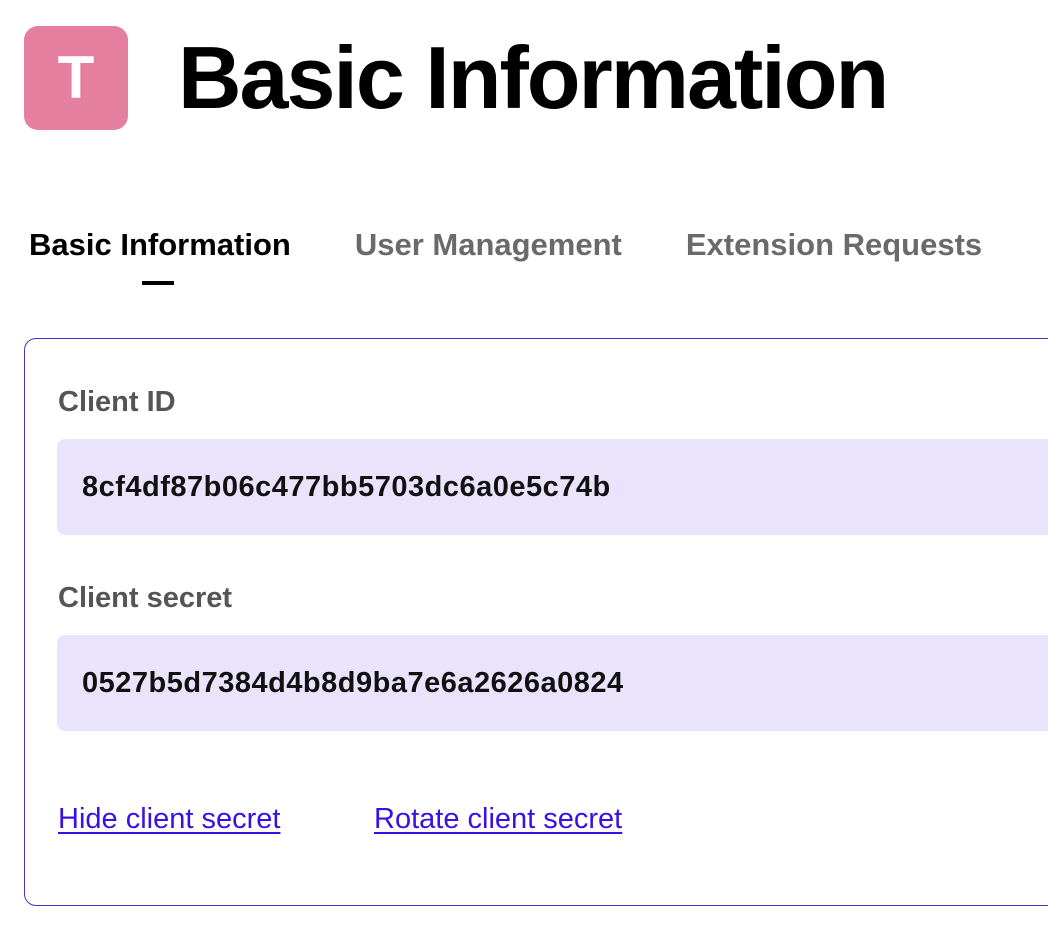 The image size is (1048, 932). Describe the element at coordinates (158, 283) in the screenshot. I see `active-tab-indicator` at that location.